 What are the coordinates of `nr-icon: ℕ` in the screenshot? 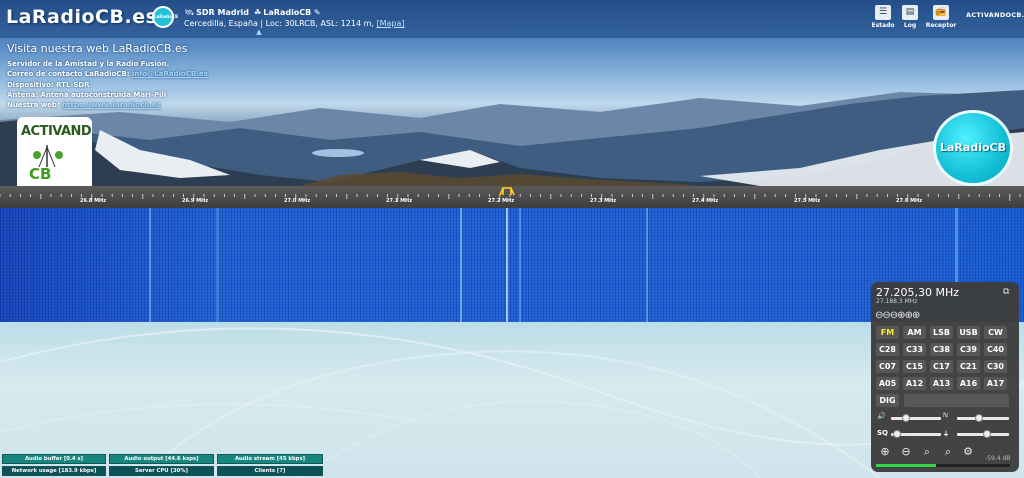 It's located at (945, 415).